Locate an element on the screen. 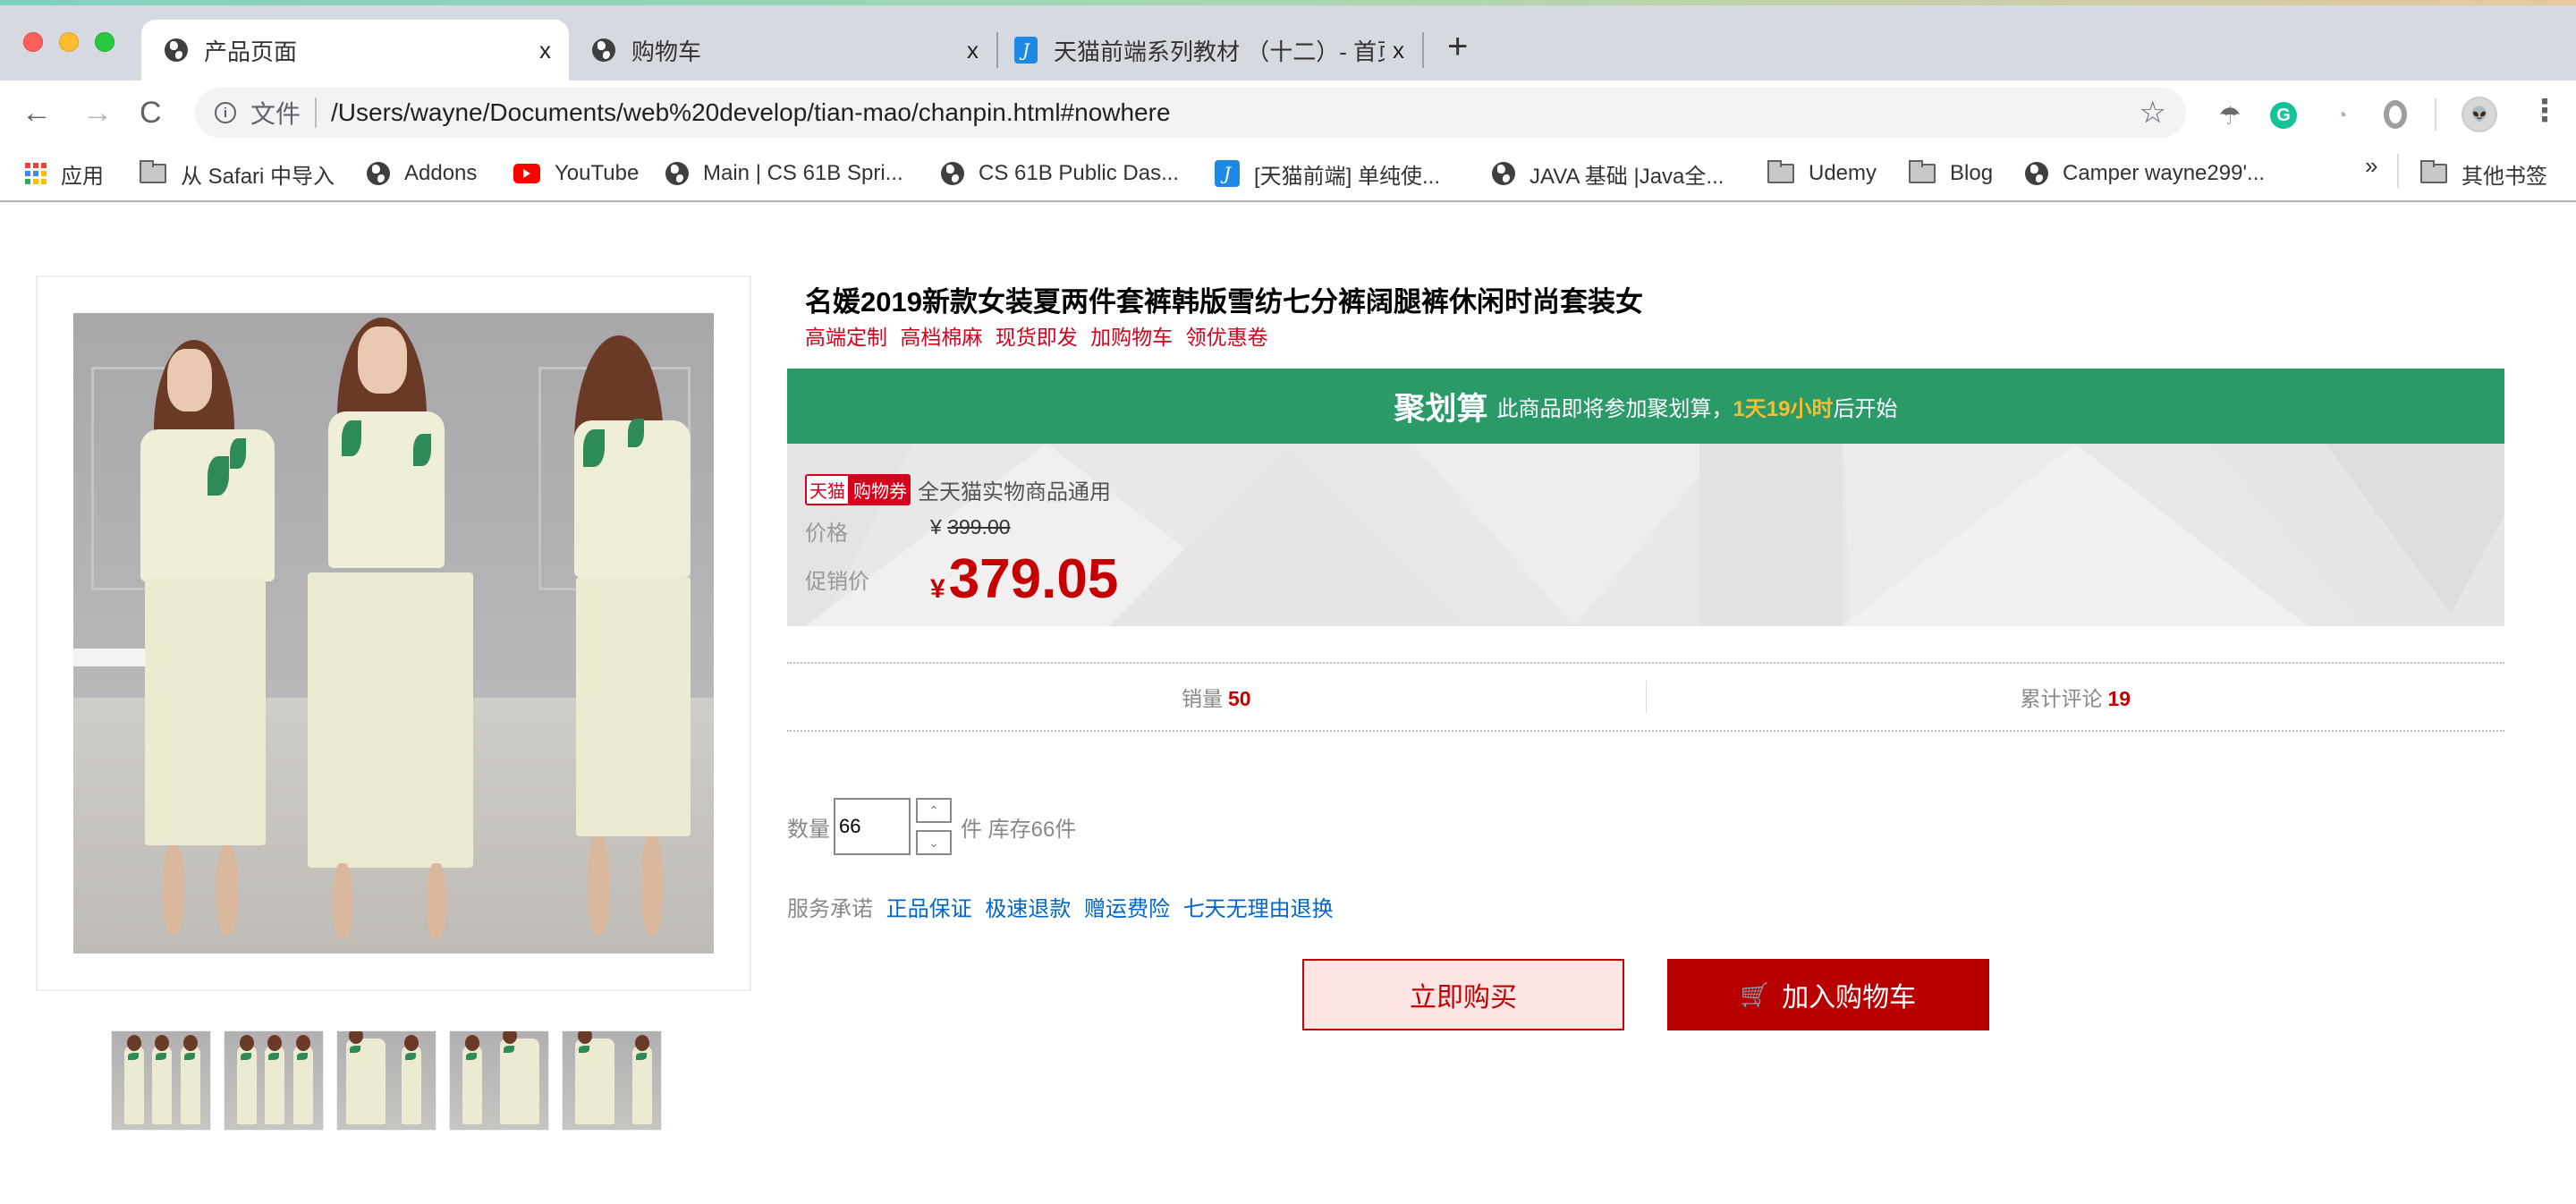 The height and width of the screenshot is (1204, 2576). bookmarks-overflow-button: » is located at coordinates (2371, 166).